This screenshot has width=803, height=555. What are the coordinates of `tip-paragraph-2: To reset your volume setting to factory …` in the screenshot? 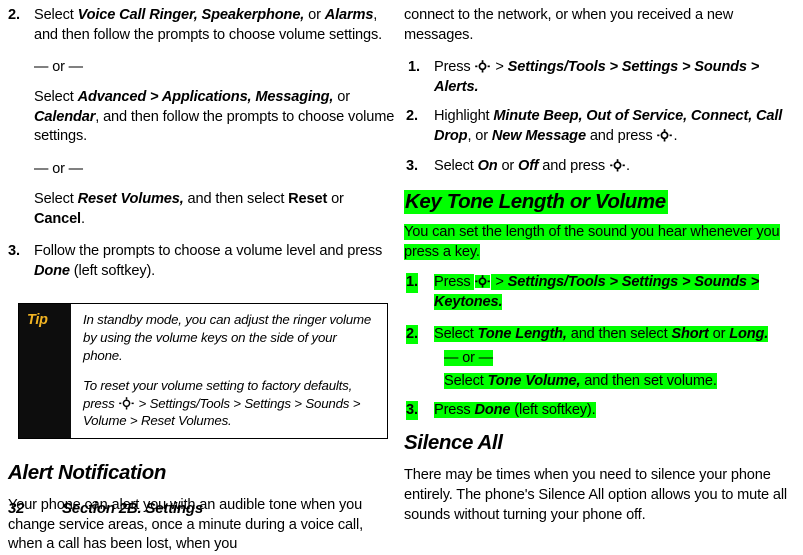 It's located at (222, 403).